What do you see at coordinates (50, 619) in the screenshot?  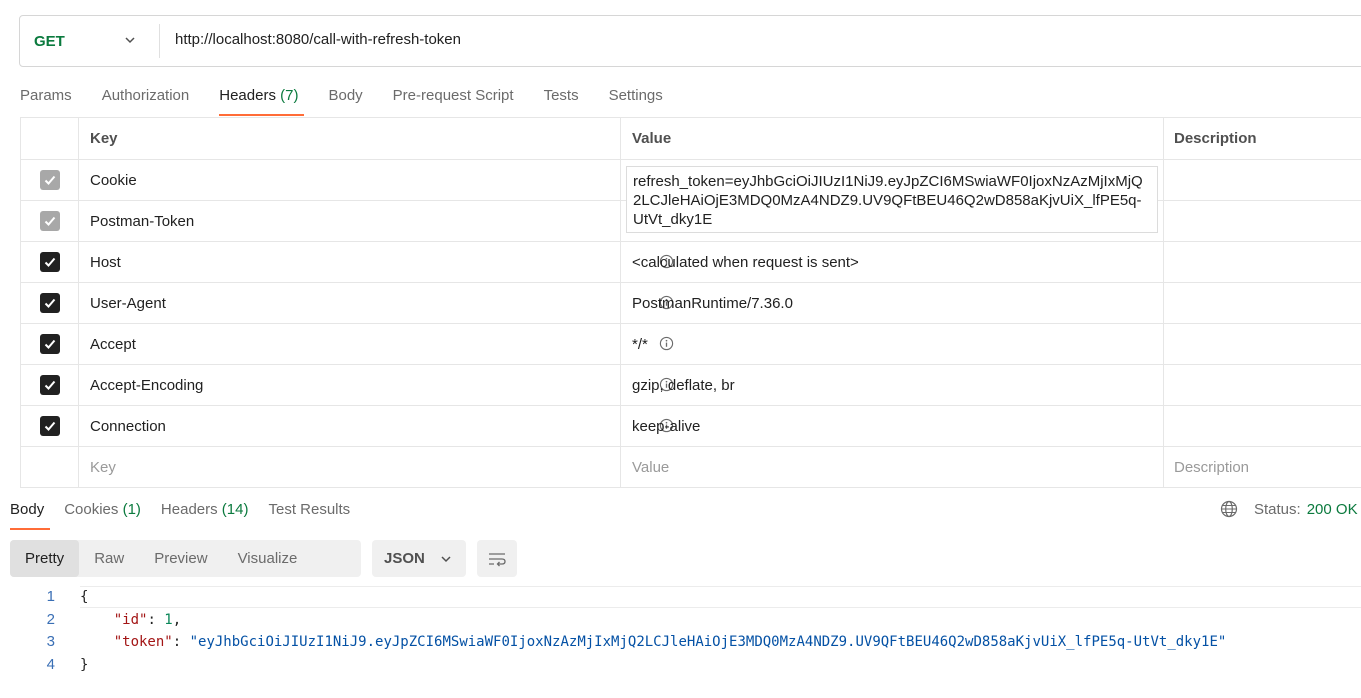 I see `line-number: 2` at bounding box center [50, 619].